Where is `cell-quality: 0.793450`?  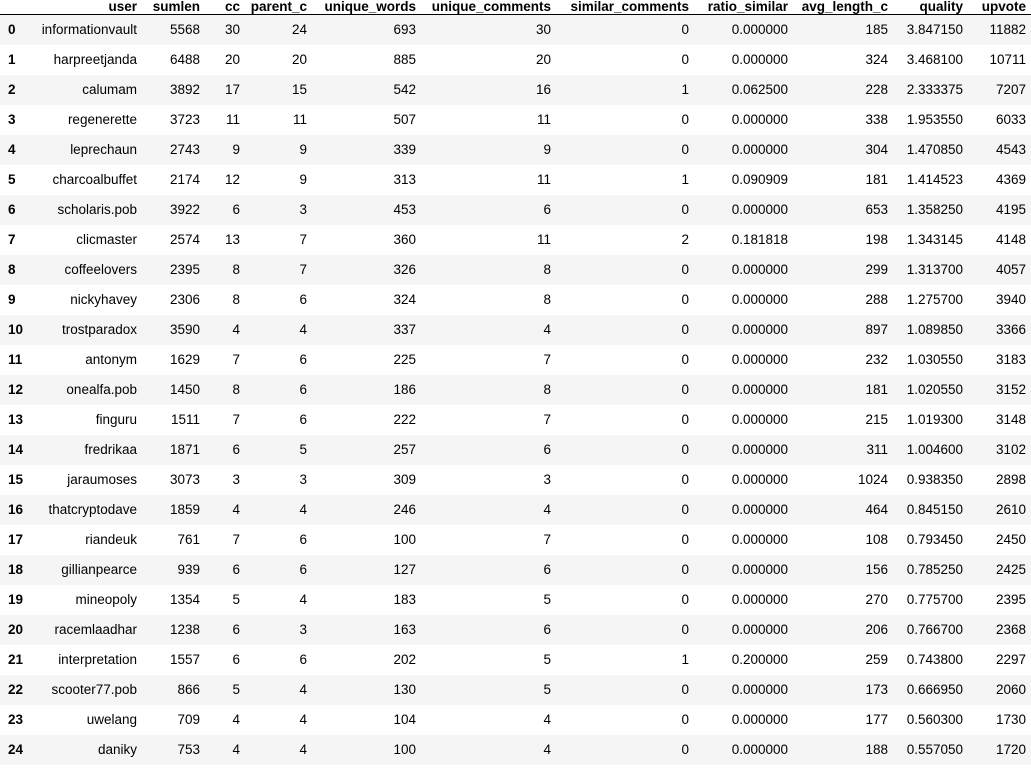
cell-quality: 0.793450 is located at coordinates (934, 539).